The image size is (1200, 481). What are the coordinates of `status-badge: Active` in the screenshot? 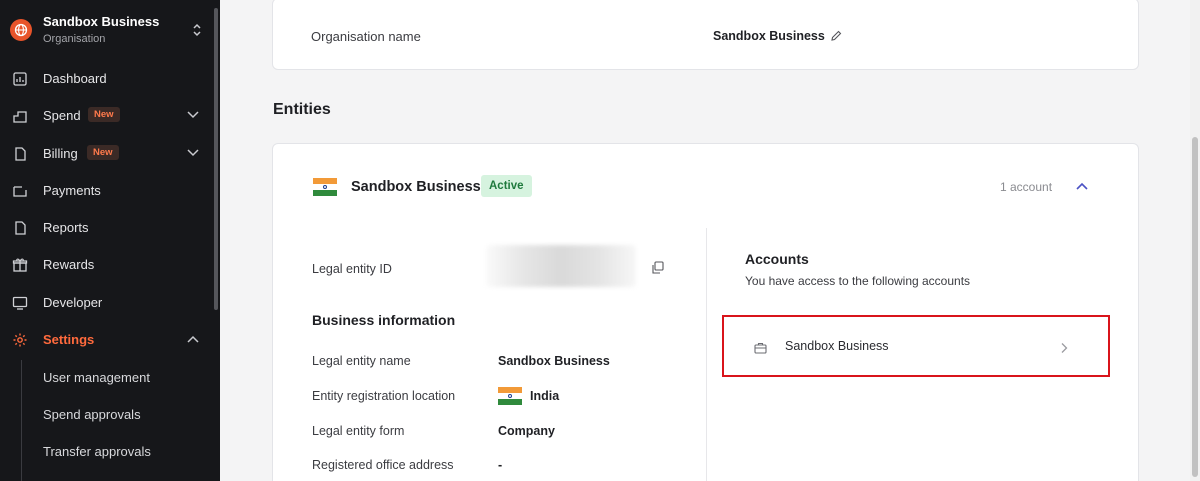 It's located at (506, 186).